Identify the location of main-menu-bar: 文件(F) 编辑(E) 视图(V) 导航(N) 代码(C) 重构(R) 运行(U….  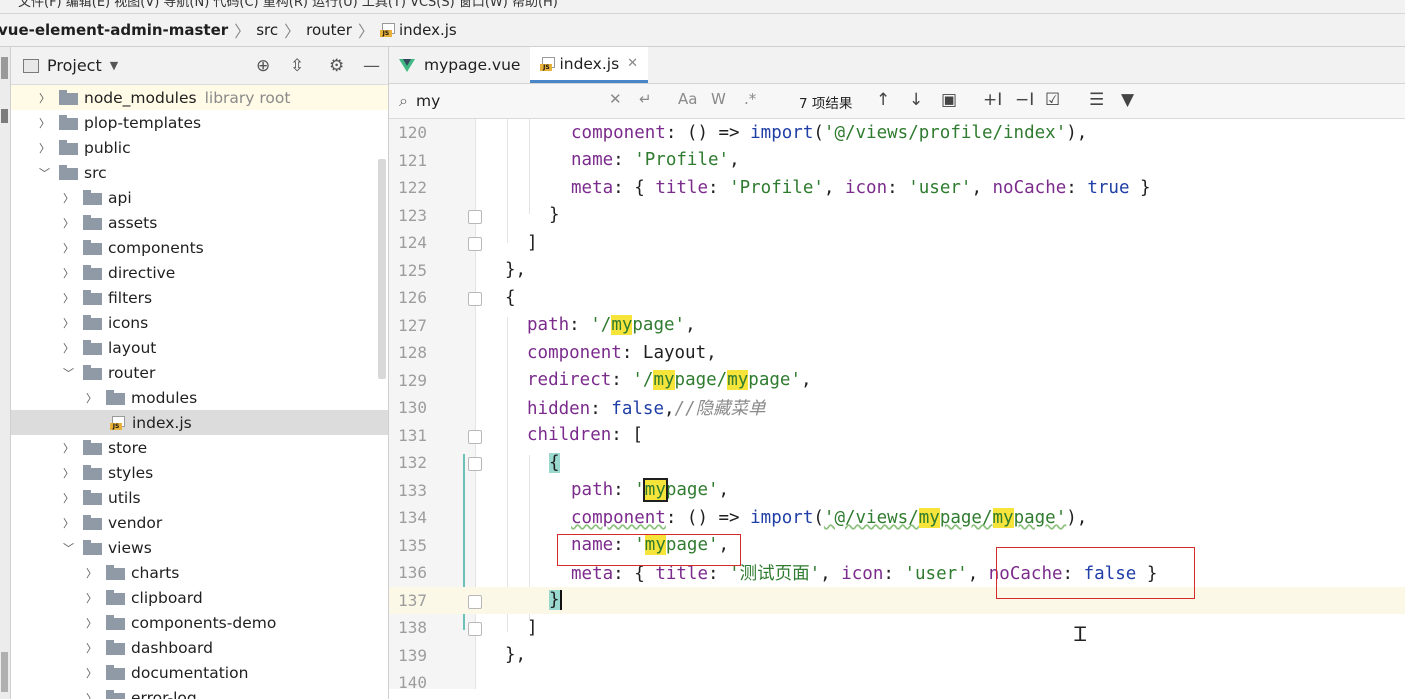
(702, 7).